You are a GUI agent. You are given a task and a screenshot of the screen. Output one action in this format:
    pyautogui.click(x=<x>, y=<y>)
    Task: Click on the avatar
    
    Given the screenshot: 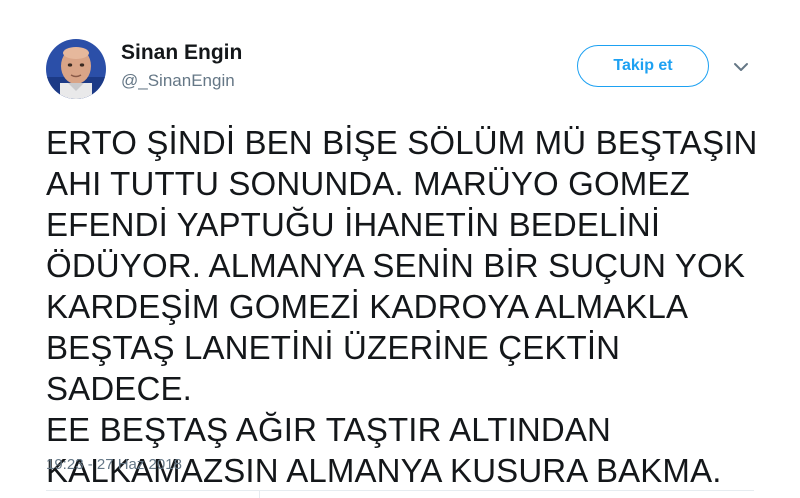 What is the action you would take?
    pyautogui.click(x=76, y=69)
    